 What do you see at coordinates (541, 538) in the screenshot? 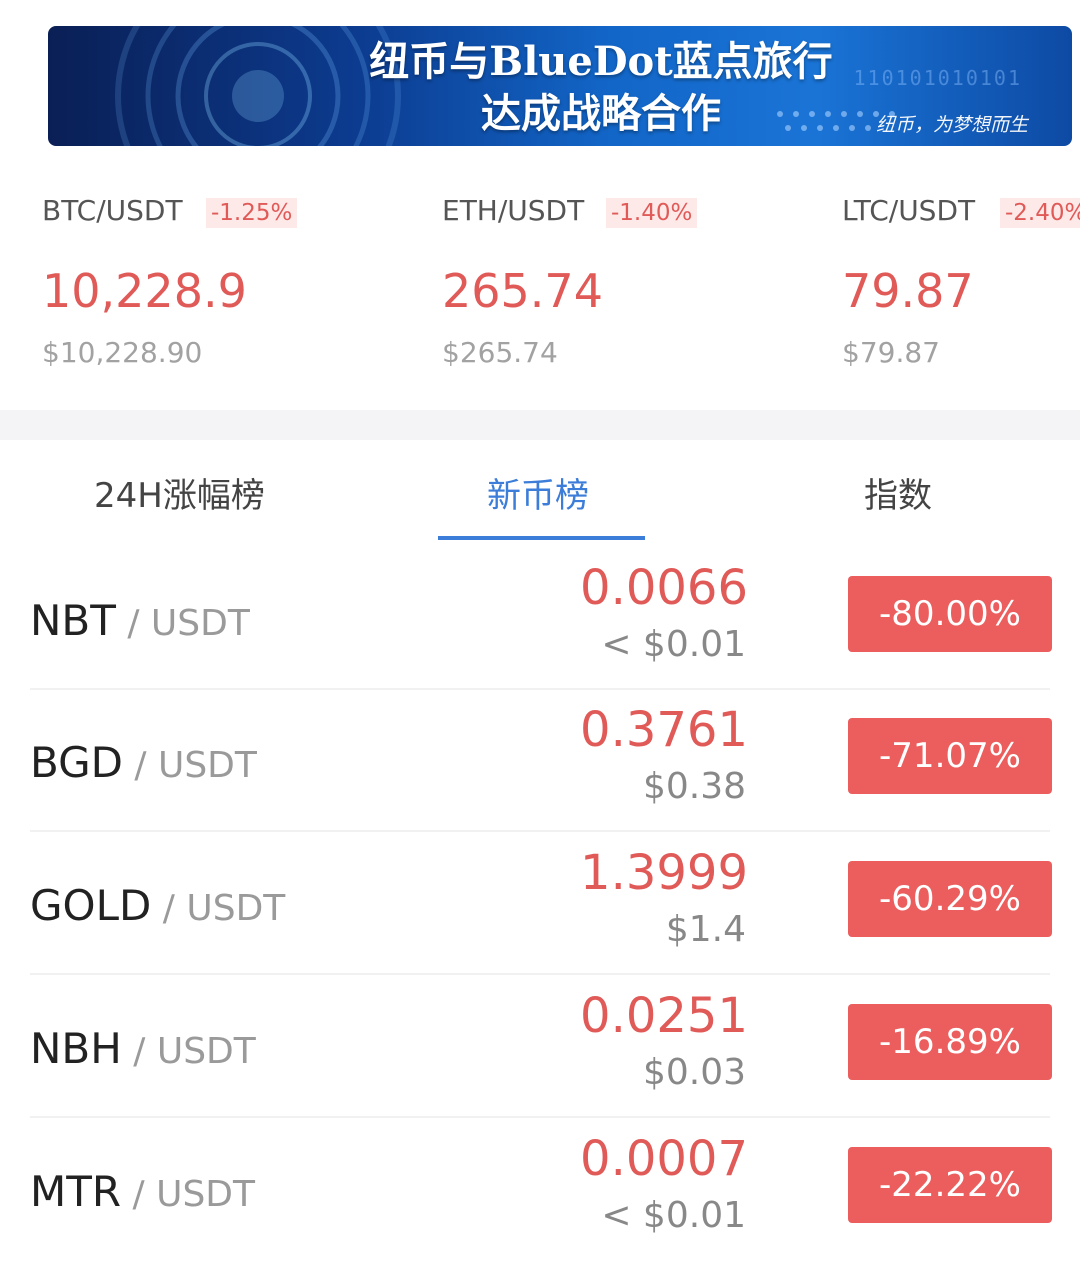
I see `active-tab-indicator` at bounding box center [541, 538].